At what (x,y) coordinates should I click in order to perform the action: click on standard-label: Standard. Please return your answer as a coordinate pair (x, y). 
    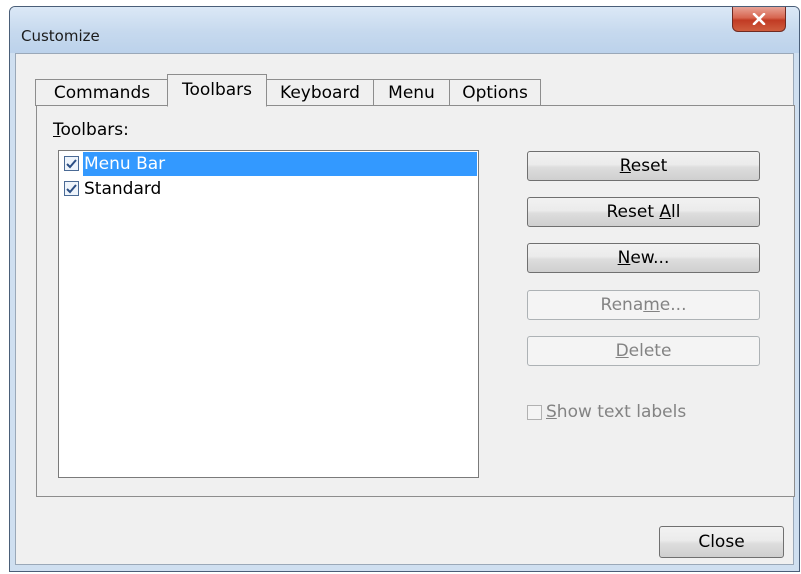
    Looking at the image, I should click on (123, 188).